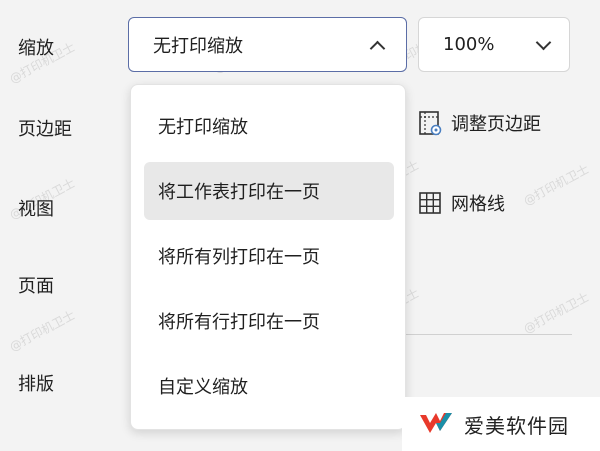  Describe the element at coordinates (239, 257) in the screenshot. I see `scale-option-label: 将所有列打印在一页` at that location.